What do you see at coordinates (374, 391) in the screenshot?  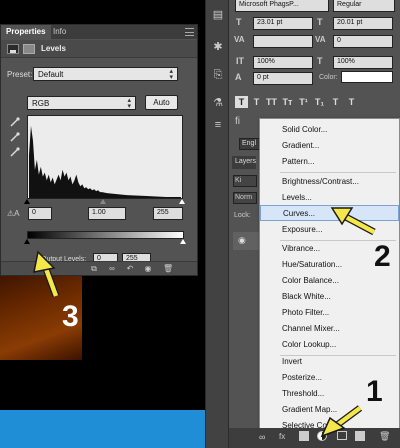 I see `step-number-1: 1` at bounding box center [374, 391].